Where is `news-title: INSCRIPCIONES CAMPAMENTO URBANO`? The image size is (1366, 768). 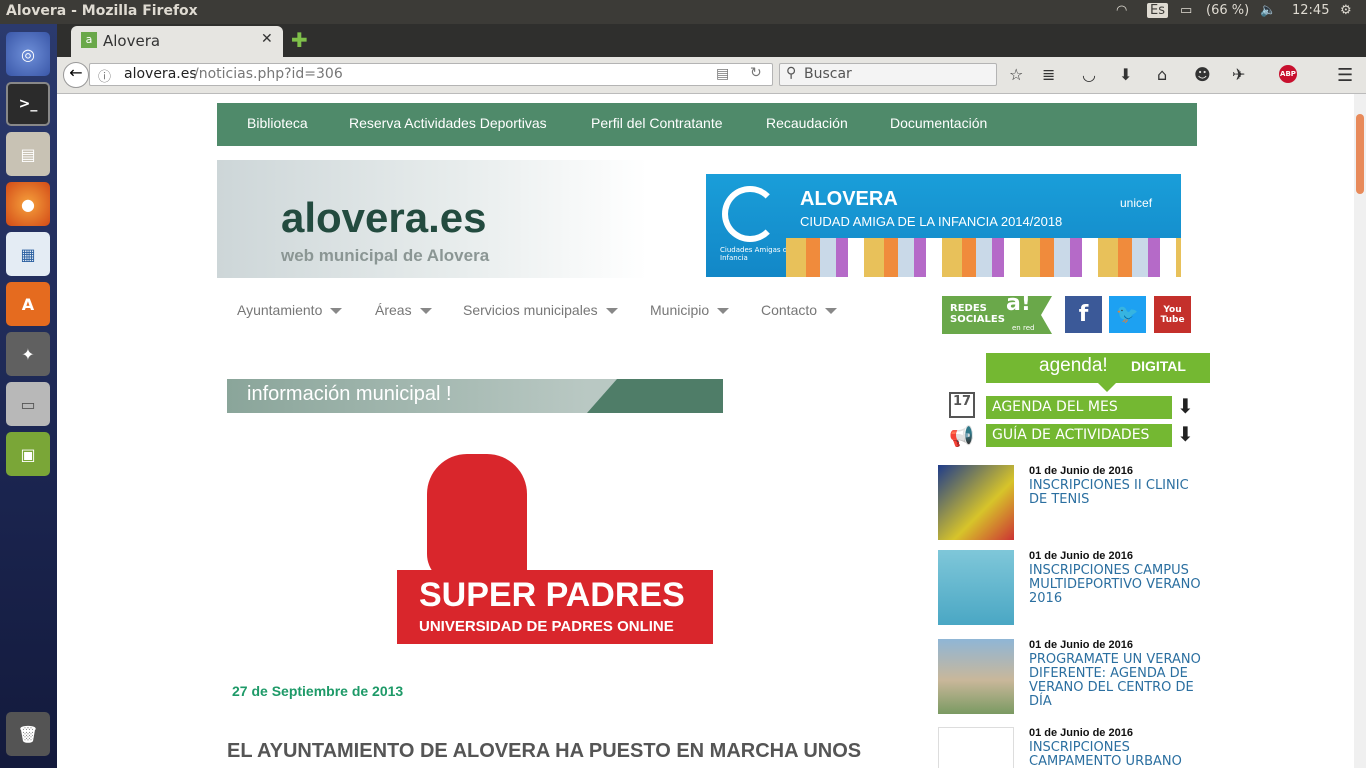
news-title: INSCRIPCIONES CAMPAMENTO URBANO is located at coordinates (1119, 754).